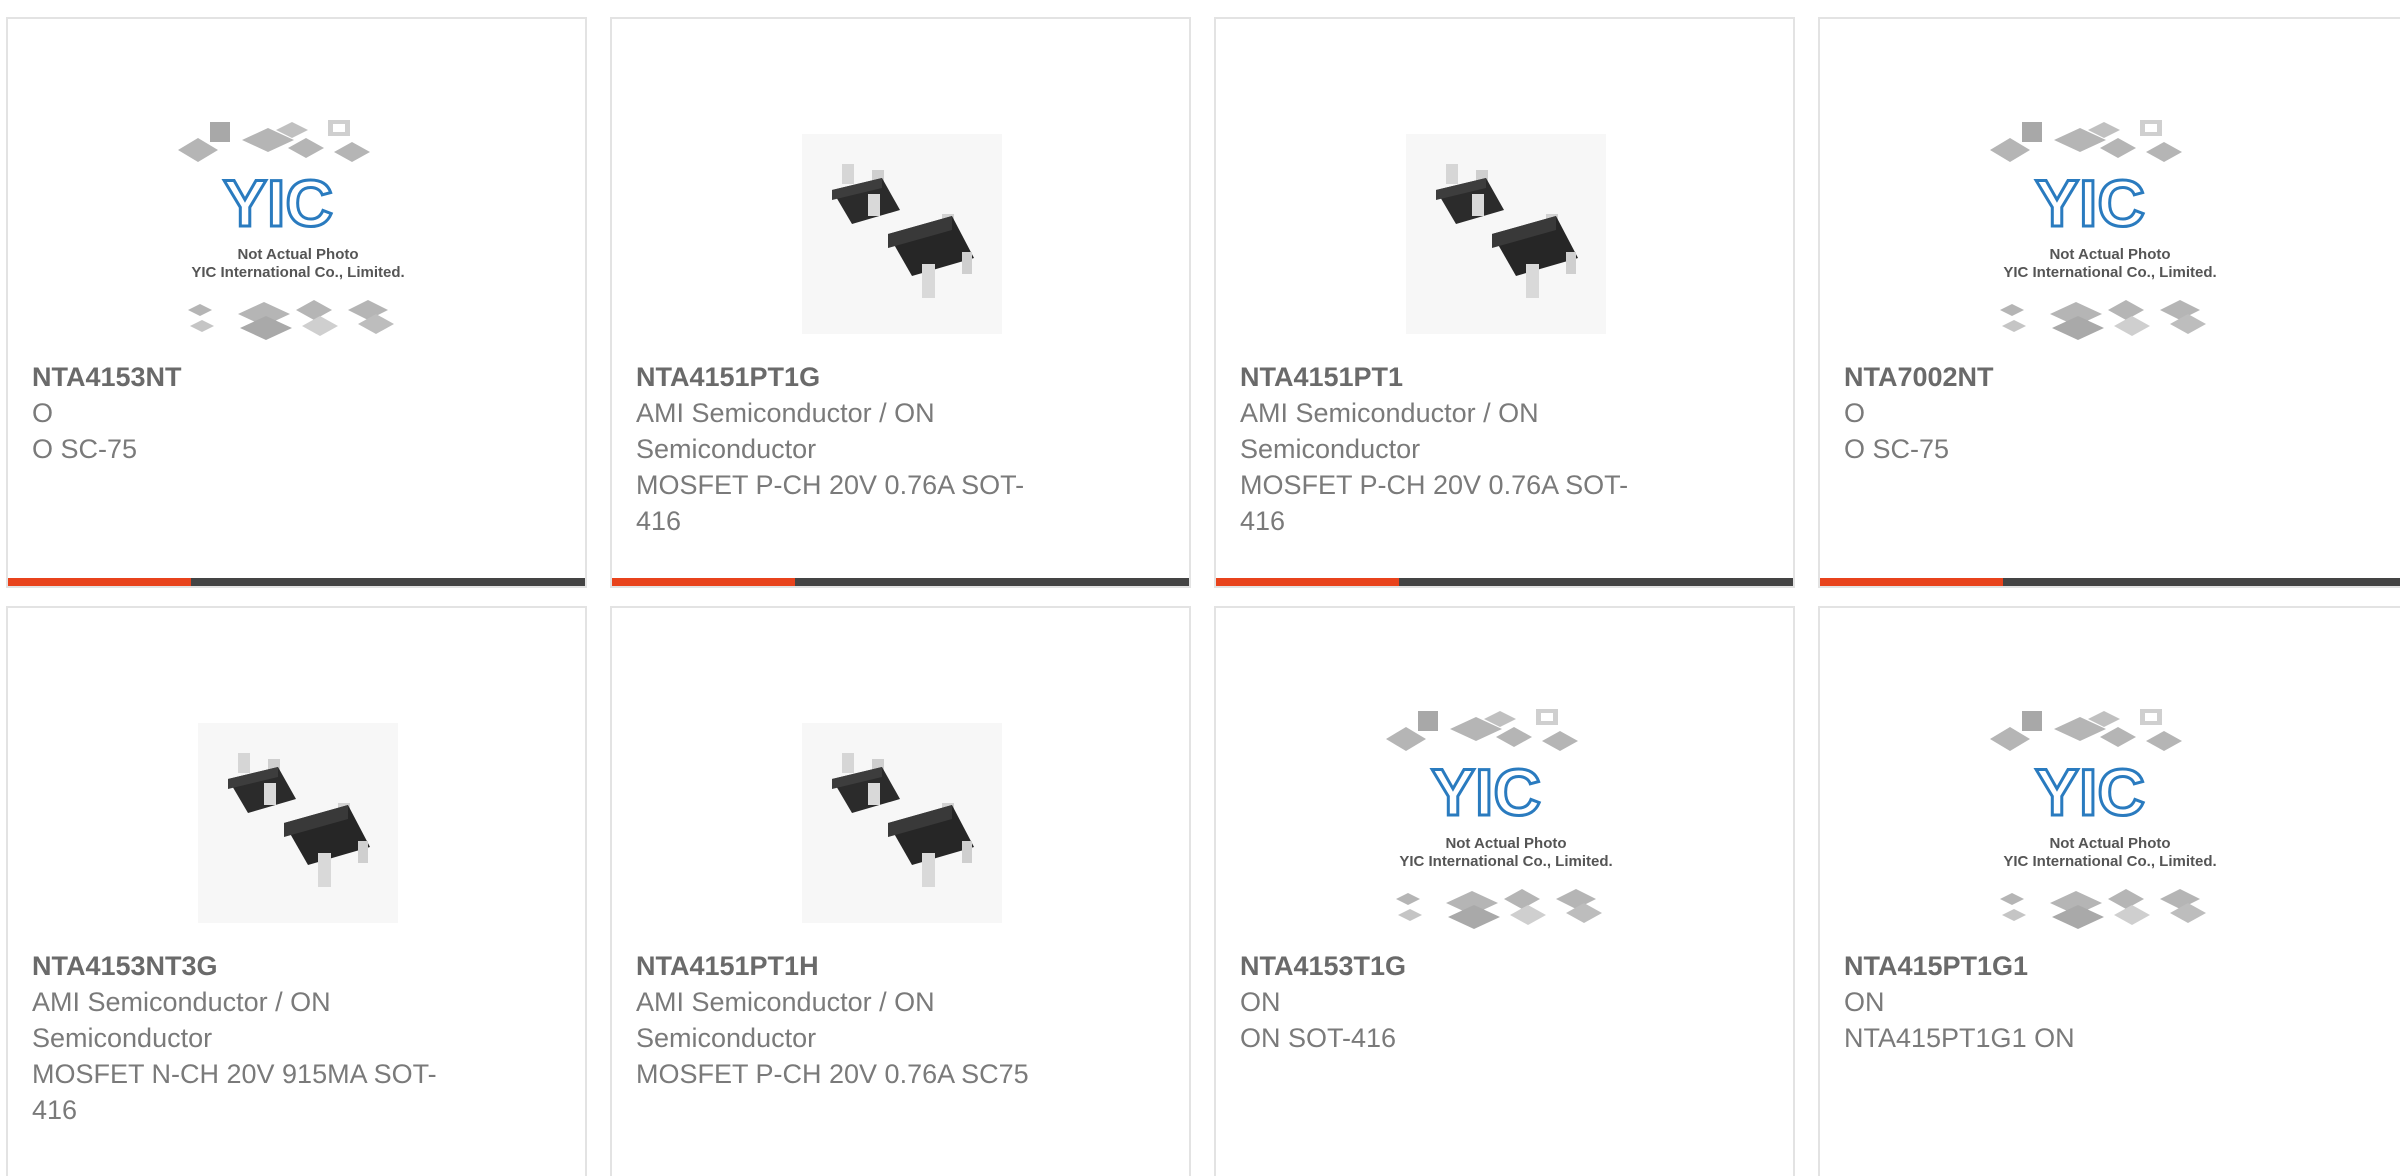 The image size is (2400, 1176). What do you see at coordinates (242, 966) in the screenshot?
I see `part-number: NTA4153NT3G` at bounding box center [242, 966].